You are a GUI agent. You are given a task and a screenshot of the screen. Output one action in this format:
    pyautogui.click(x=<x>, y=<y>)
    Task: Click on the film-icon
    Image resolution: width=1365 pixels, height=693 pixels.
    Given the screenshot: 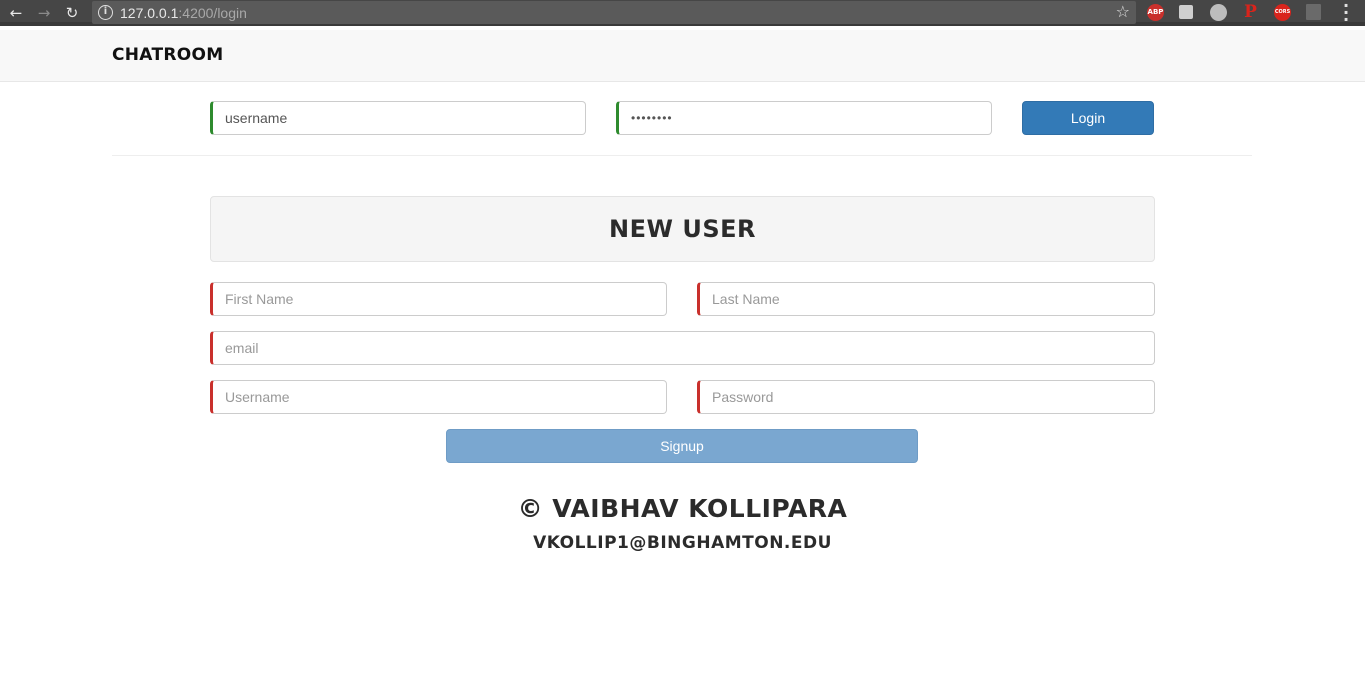 What is the action you would take?
    pyautogui.click(x=1313, y=12)
    